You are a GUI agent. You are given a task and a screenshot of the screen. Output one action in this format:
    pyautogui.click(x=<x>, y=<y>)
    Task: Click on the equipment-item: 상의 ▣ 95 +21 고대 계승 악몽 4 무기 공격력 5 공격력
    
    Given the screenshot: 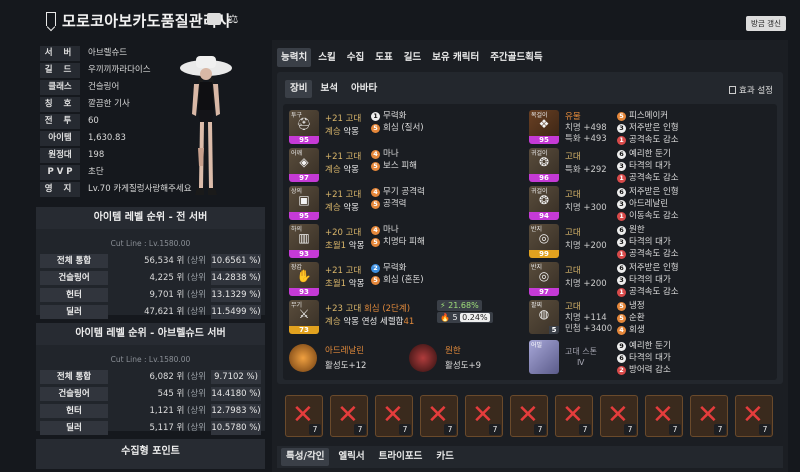 What is the action you would take?
    pyautogui.click(x=404, y=204)
    